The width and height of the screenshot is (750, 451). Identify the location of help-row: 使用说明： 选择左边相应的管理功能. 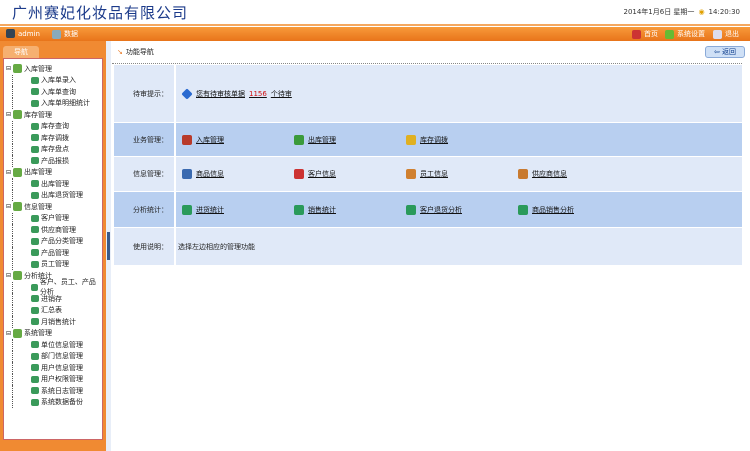
(428, 246).